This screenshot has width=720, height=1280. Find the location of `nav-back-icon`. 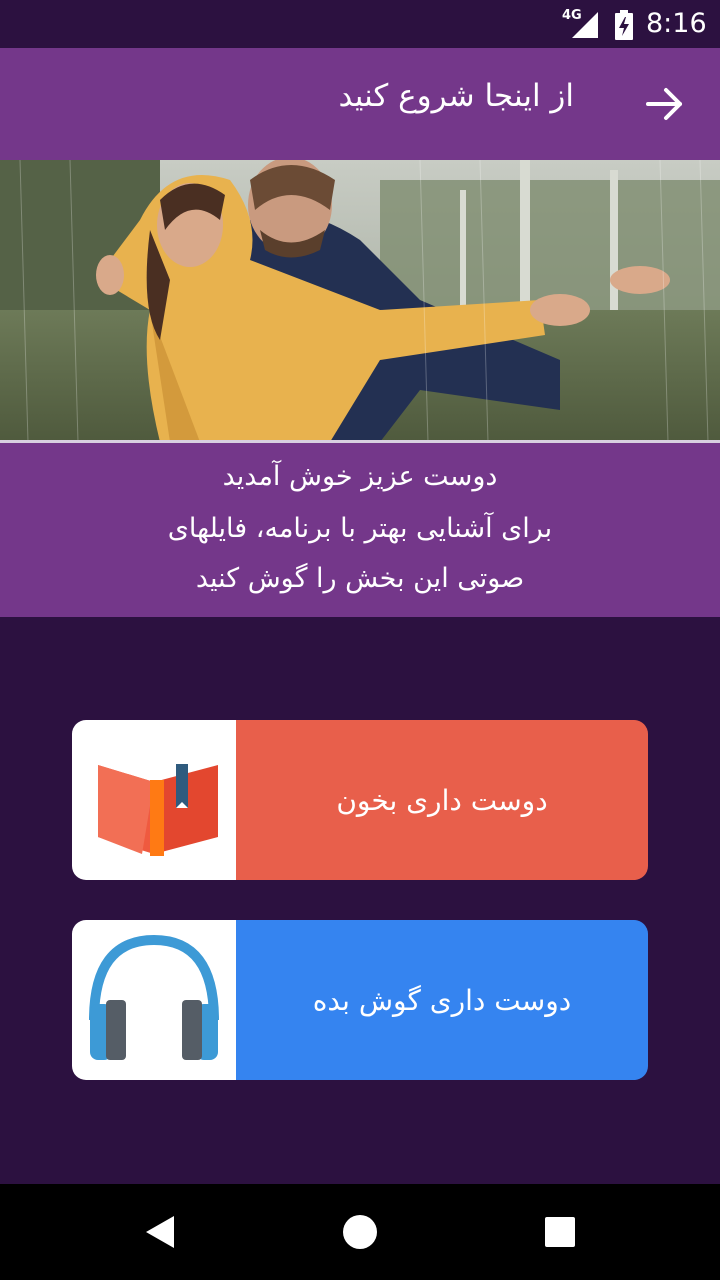

nav-back-icon is located at coordinates (160, 1232).